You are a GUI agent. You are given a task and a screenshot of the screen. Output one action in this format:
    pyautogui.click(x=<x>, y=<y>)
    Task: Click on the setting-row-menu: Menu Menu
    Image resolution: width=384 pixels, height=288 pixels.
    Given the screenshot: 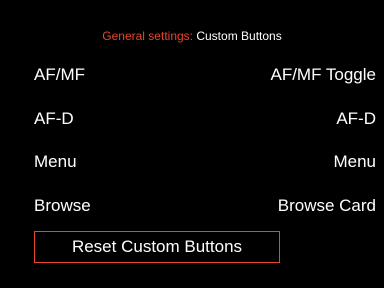 What is the action you would take?
    pyautogui.click(x=205, y=162)
    